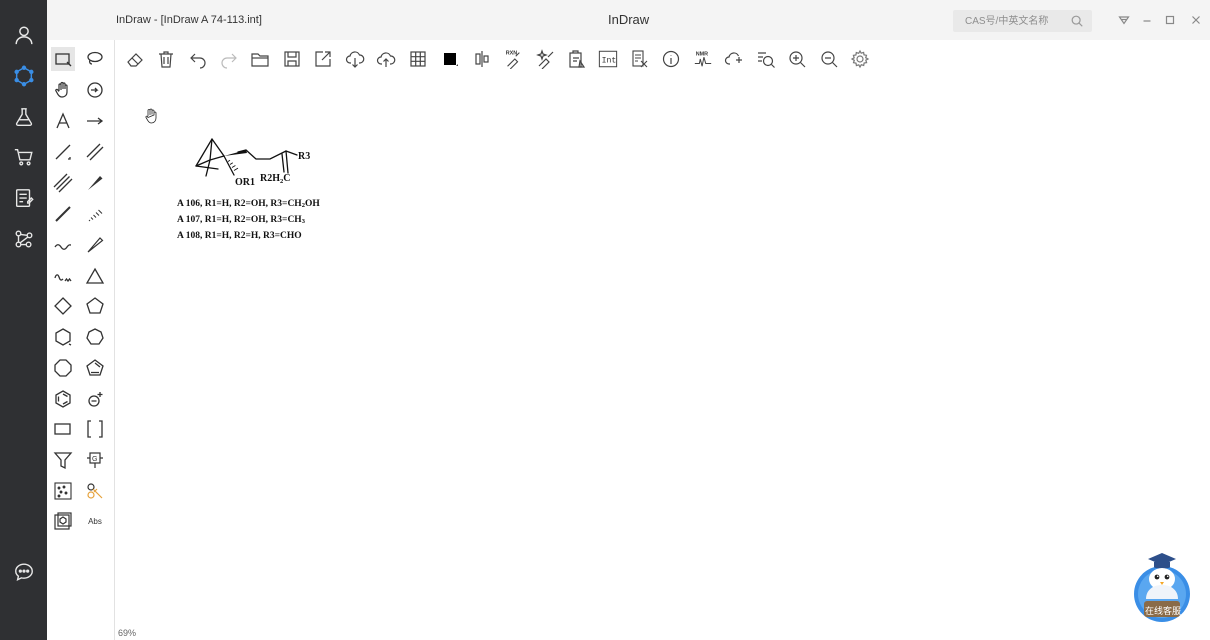  I want to click on bold-bond-tool, so click(63, 214).